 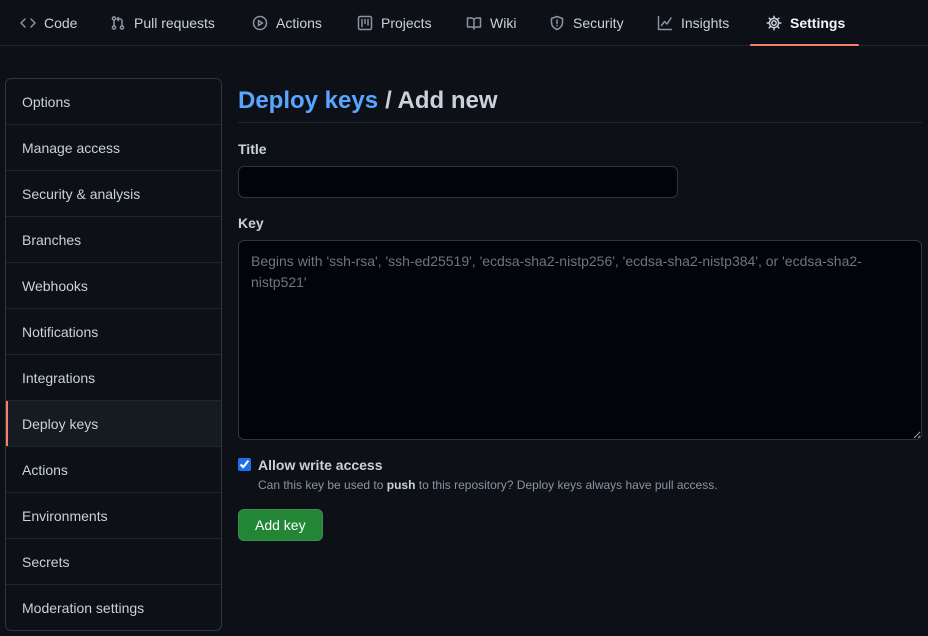 What do you see at coordinates (113, 607) in the screenshot?
I see `sidebar-item-moderation-settings: Moderation settings` at bounding box center [113, 607].